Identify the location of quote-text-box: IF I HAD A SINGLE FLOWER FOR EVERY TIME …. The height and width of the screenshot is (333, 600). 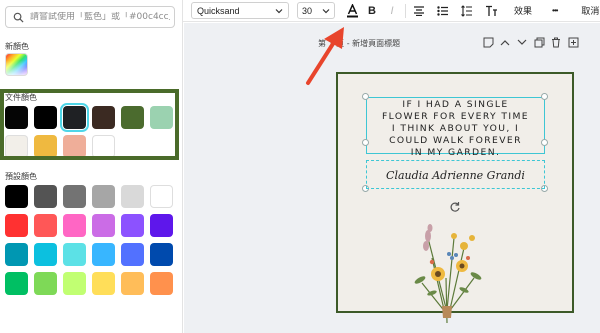
(455, 127).